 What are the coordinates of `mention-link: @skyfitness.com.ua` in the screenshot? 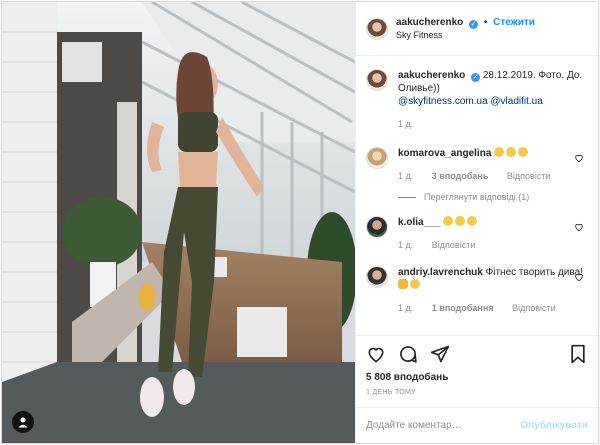 It's located at (443, 101).